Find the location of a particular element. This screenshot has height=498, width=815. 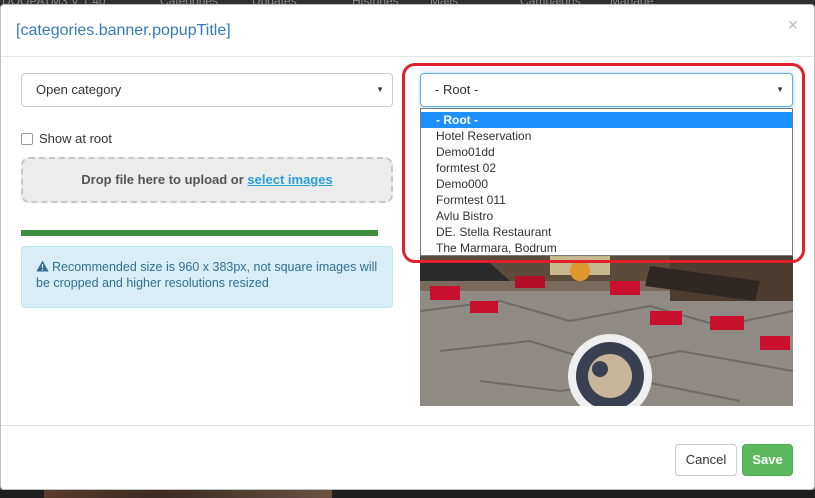

select-images-link: select images is located at coordinates (289, 179).